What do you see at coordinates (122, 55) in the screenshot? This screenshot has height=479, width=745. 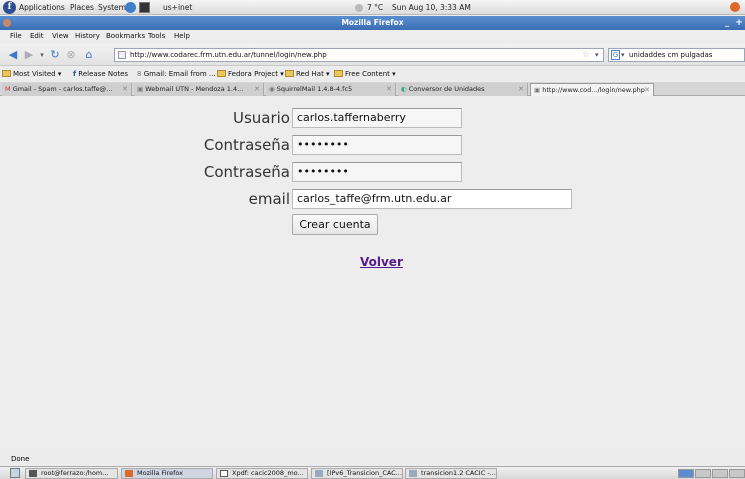 I see `page-favicon-icon` at bounding box center [122, 55].